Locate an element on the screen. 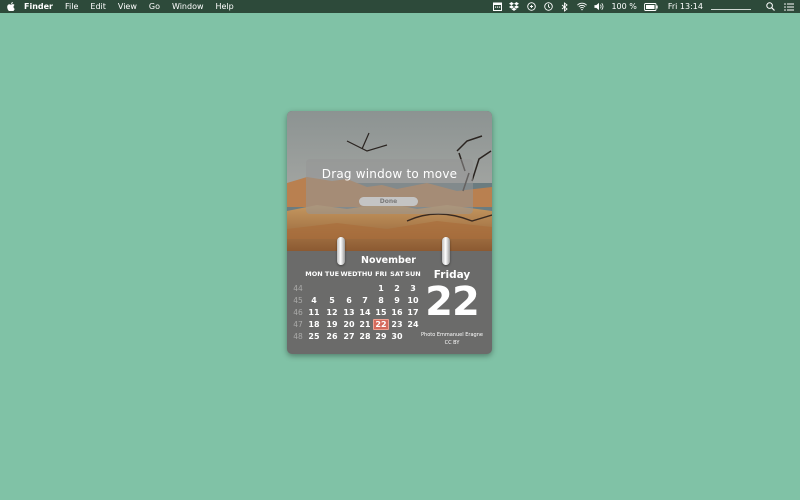  calendar-day: 21 is located at coordinates (365, 324).